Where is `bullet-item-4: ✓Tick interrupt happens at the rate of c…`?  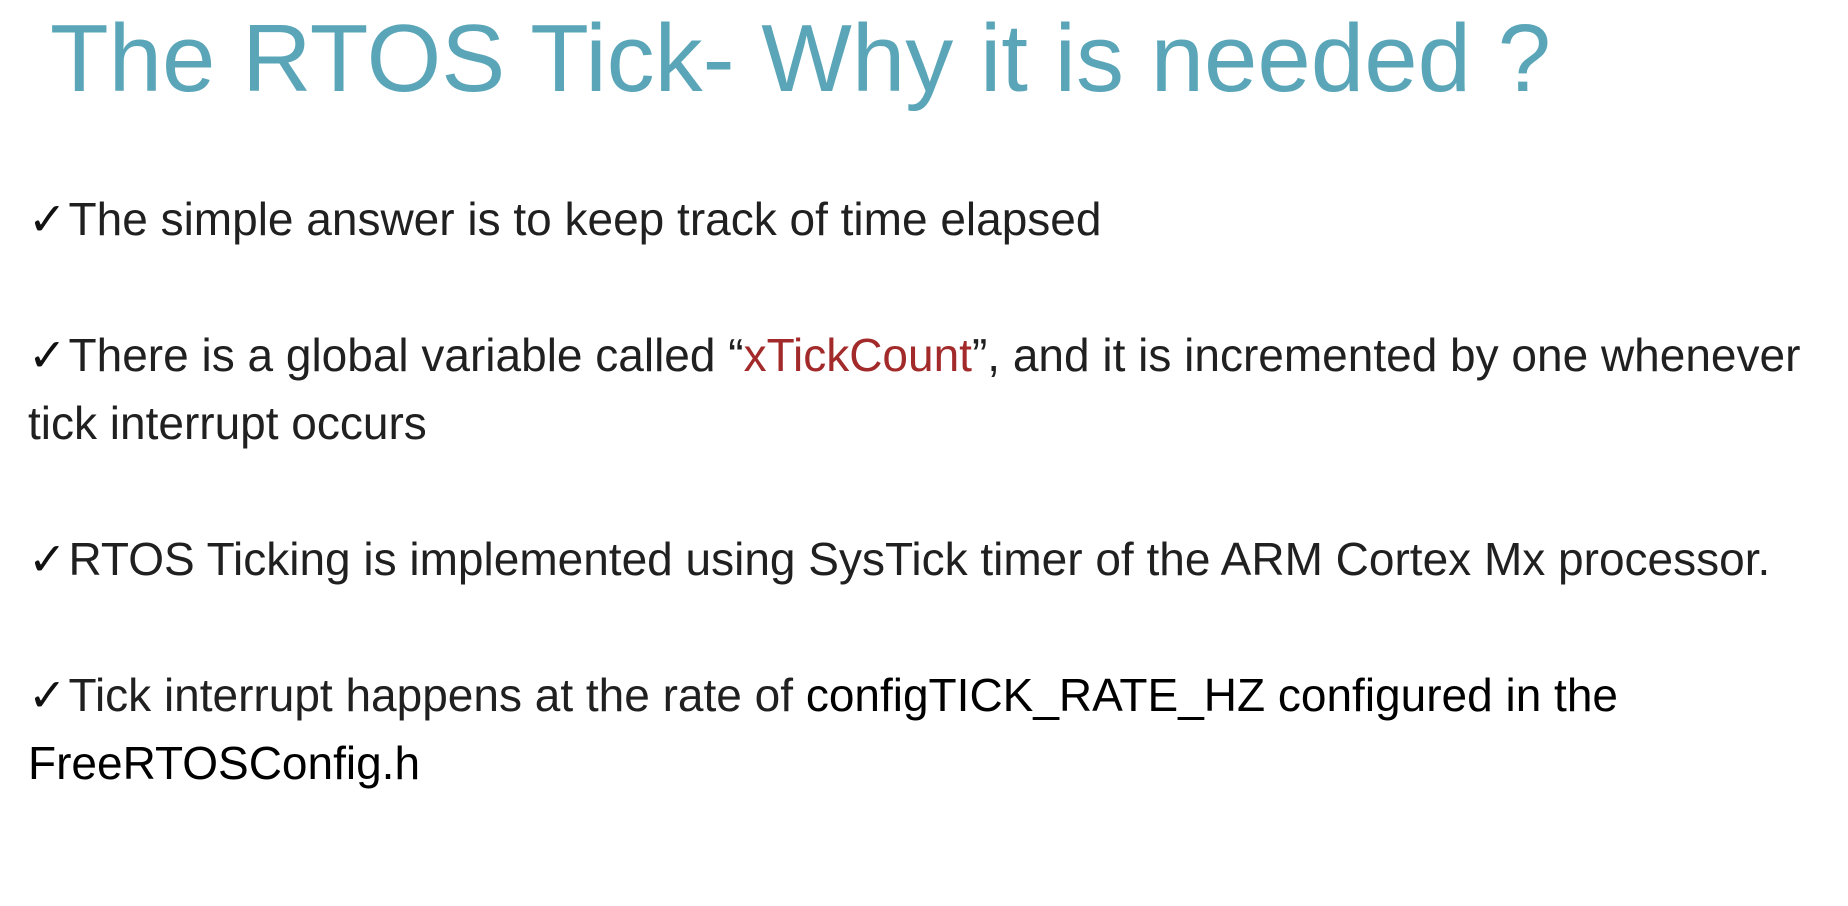
bullet-item-4: ✓Tick interrupt happens at the rate of c… is located at coordinates (928, 729).